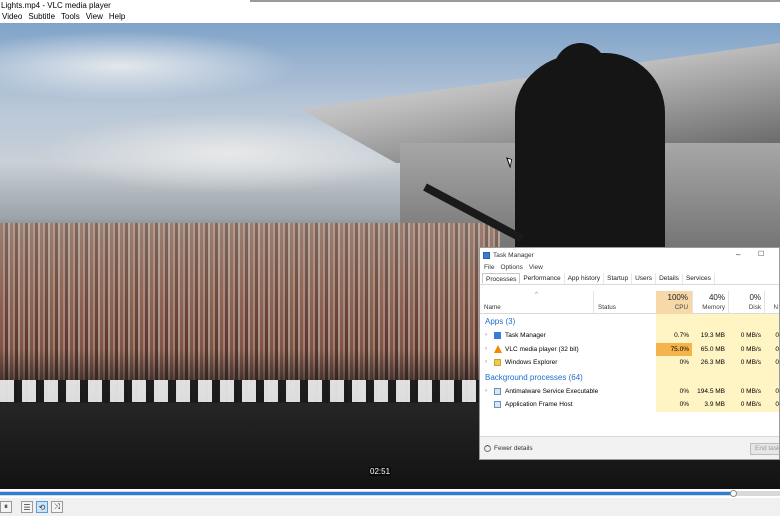  I want to click on col-cpu-total: 100%, so click(672, 297).